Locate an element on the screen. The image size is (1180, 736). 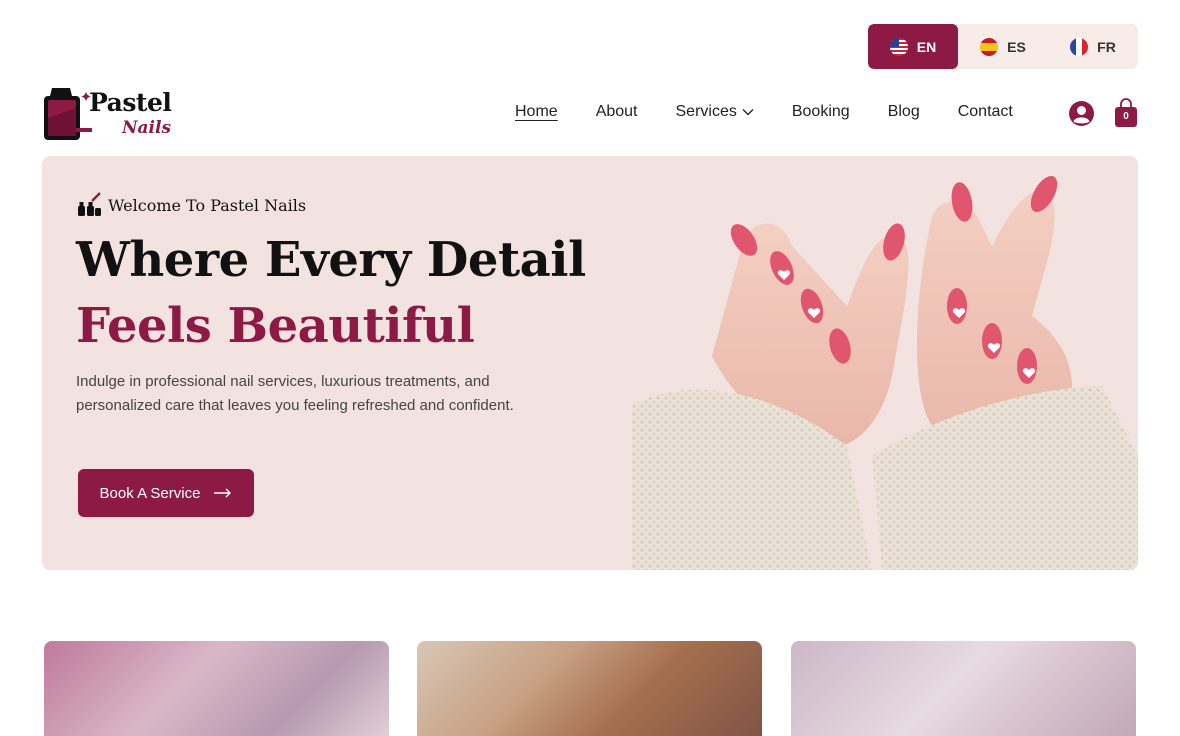
language-code: ES is located at coordinates (1016, 46).